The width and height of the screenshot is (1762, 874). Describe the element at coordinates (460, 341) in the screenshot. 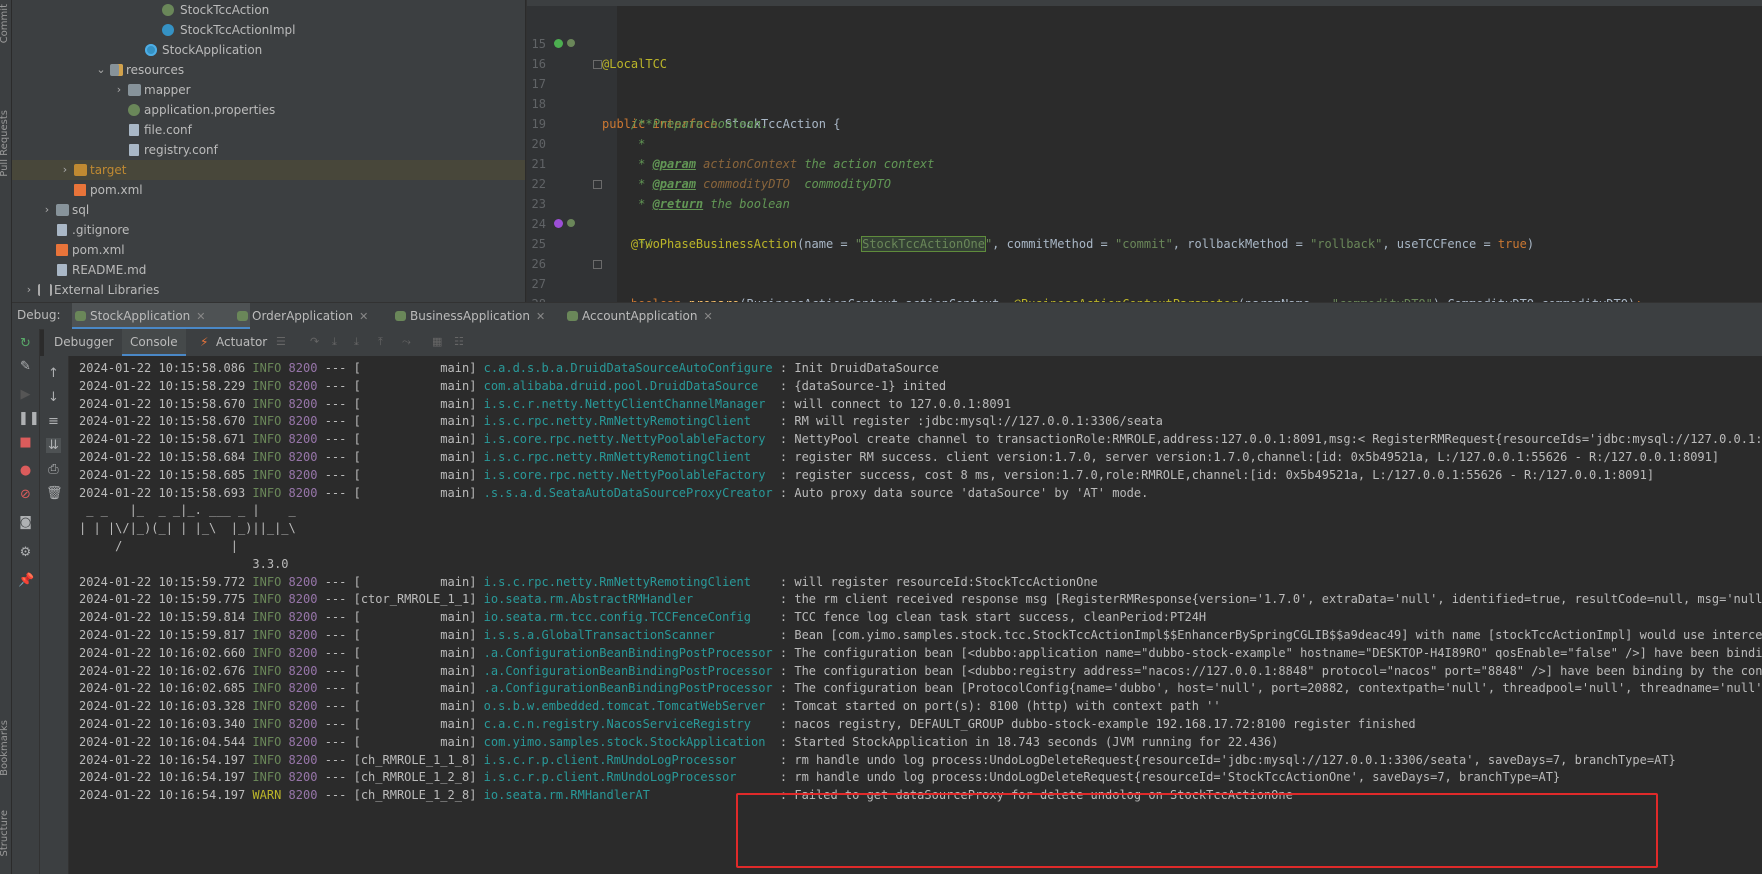

I see `trace-icon: ☷` at that location.